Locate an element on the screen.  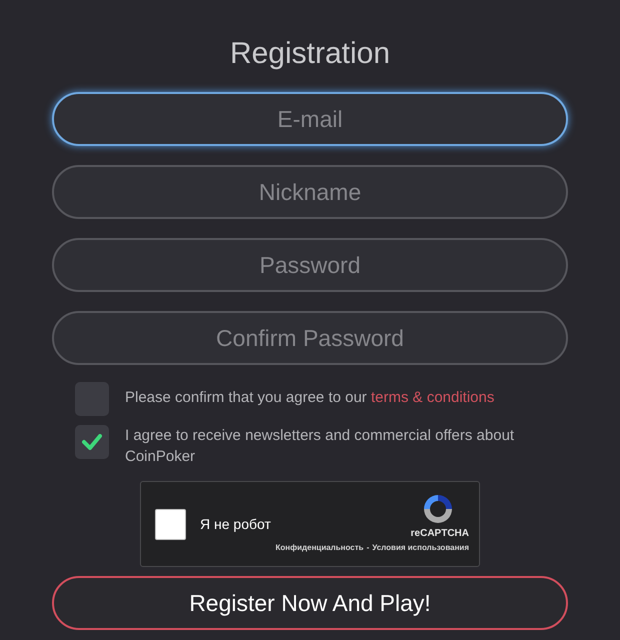
terms-link: terms & conditions is located at coordinates (432, 398).